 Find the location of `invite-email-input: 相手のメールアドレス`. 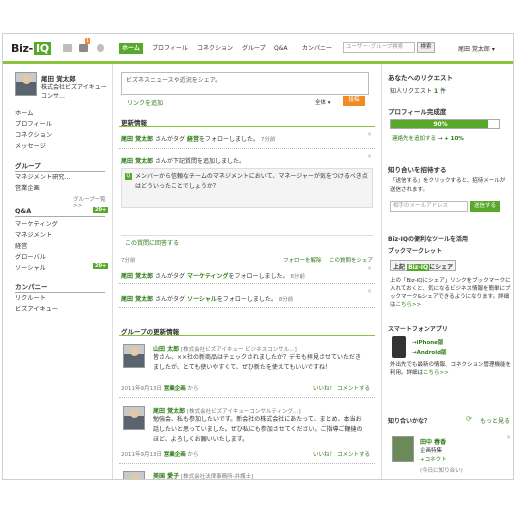

invite-email-input: 相手のメールアドレス is located at coordinates (429, 206).